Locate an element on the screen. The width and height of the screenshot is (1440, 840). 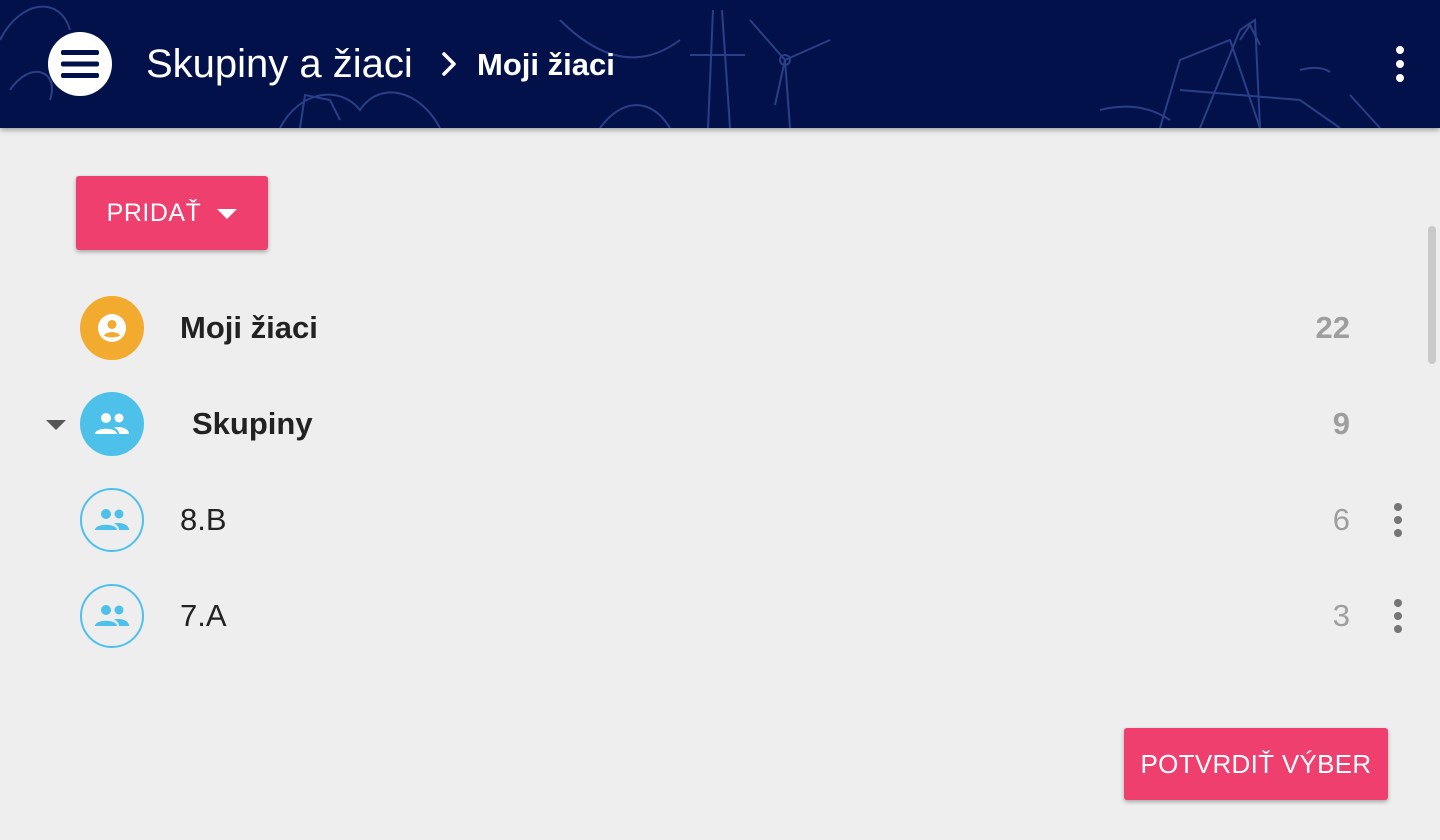
list-item-count: 9 is located at coordinates (1341, 423).